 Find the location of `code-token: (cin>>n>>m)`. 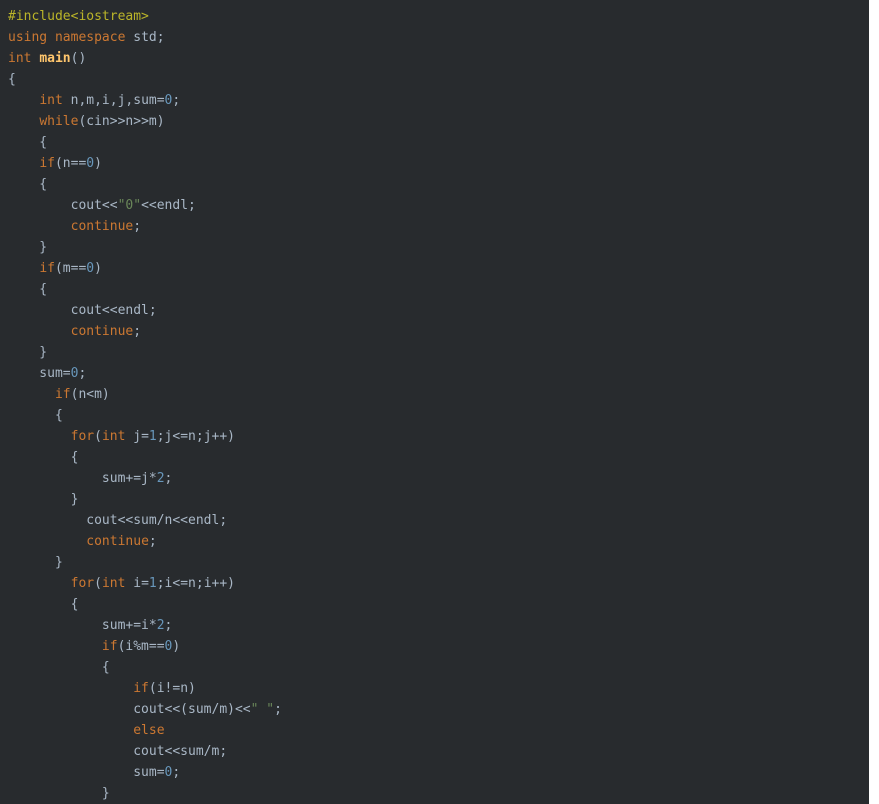

code-token: (cin>>n>>m) is located at coordinates (121, 121).